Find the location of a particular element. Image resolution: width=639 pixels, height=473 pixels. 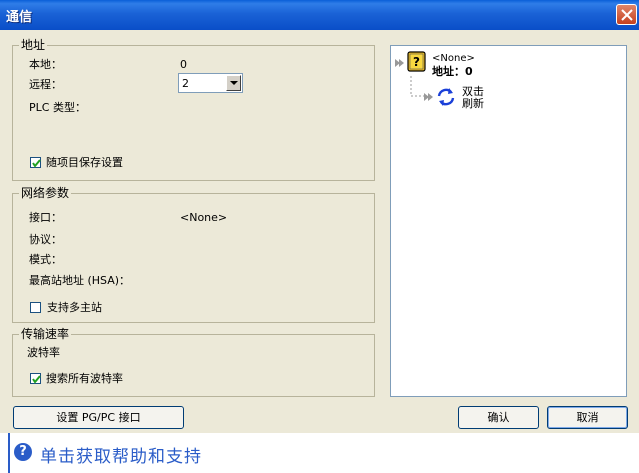

interface-label: 接口： is located at coordinates (45, 217).